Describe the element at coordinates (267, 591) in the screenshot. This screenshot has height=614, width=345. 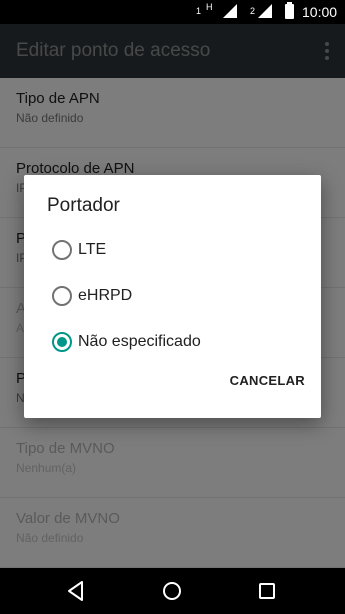
I see `recents-square-icon` at that location.